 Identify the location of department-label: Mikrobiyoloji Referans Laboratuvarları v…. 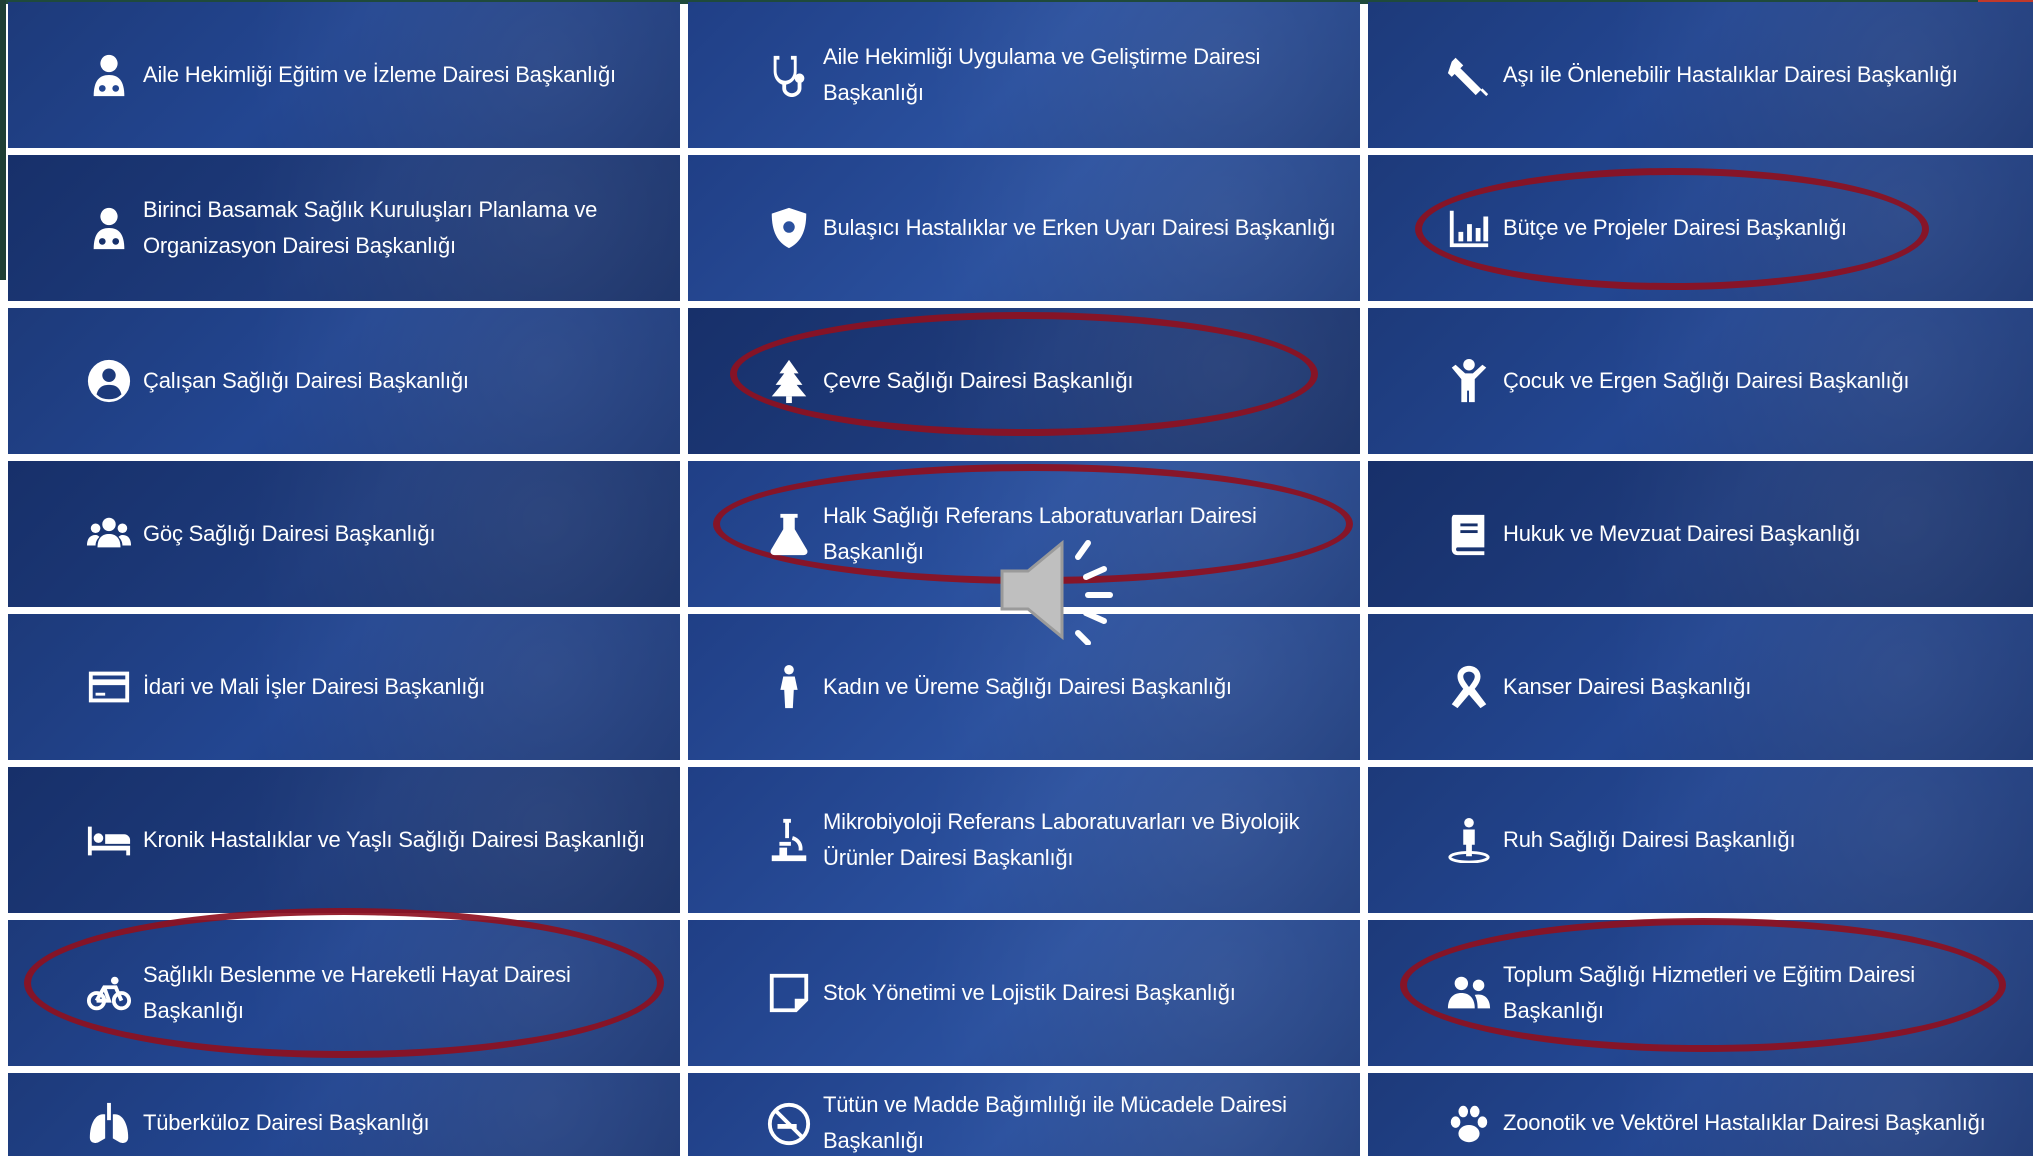
(1061, 839).